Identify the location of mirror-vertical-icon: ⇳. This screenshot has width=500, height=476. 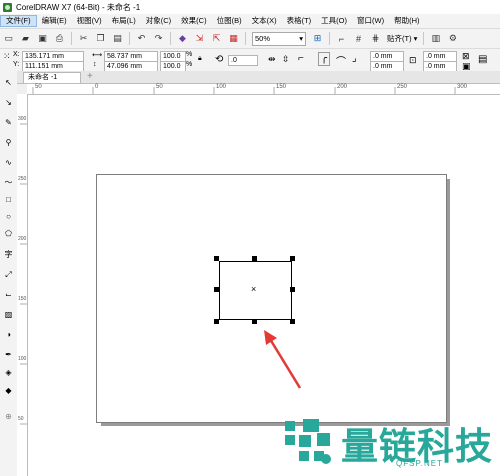
(286, 59).